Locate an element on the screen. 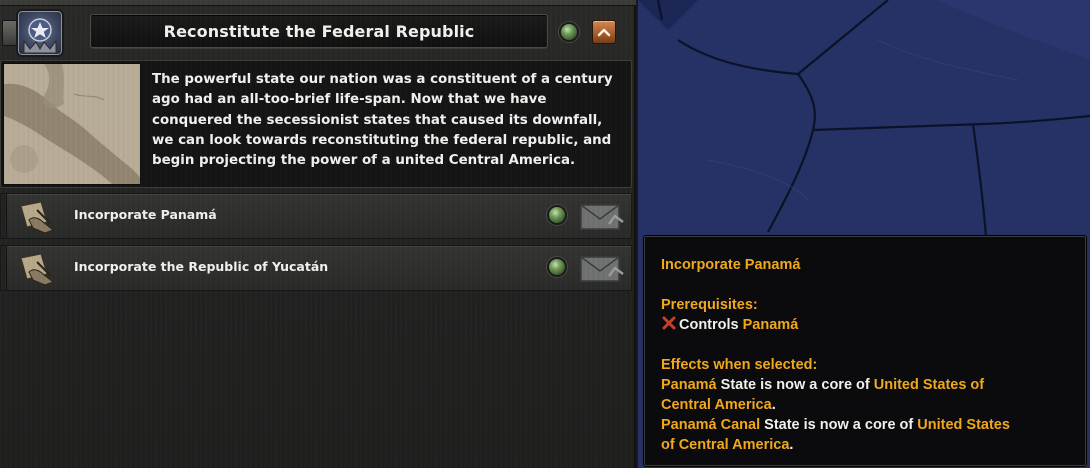  category-title: Reconstitute the Federal Republic is located at coordinates (319, 31).